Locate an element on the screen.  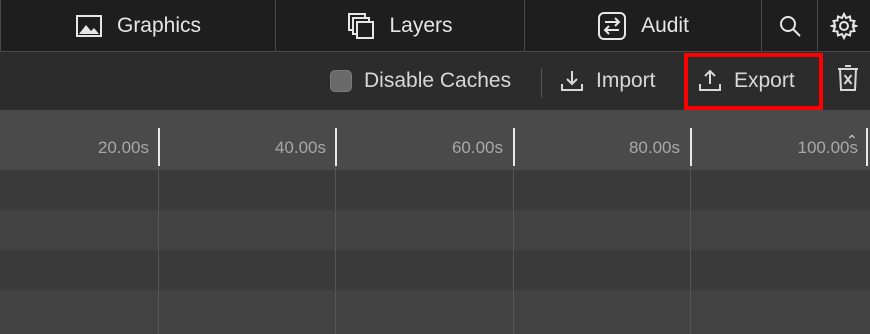
image-icon is located at coordinates (89, 26).